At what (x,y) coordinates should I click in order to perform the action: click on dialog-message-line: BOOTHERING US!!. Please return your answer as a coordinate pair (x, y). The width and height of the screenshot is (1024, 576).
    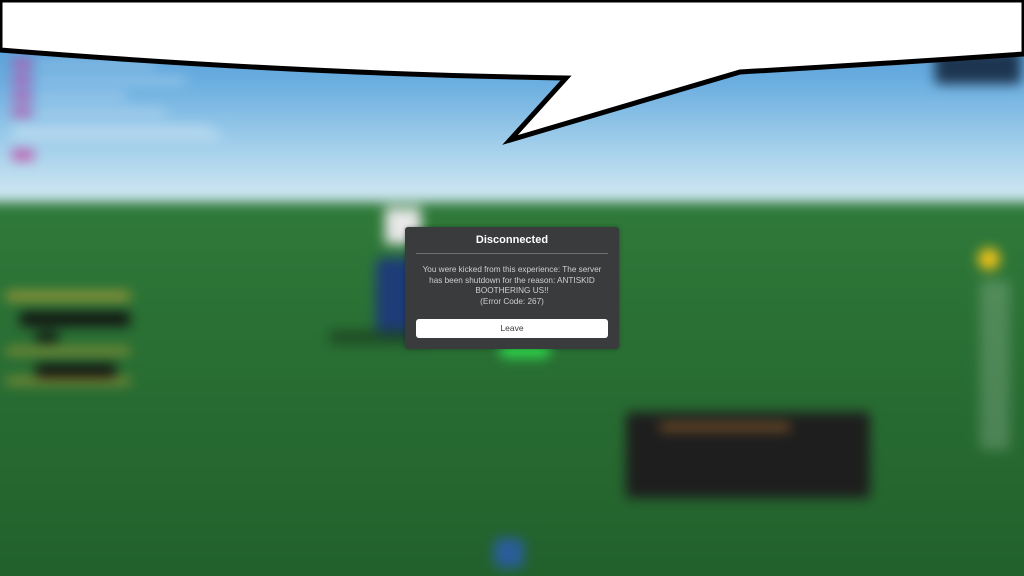
    Looking at the image, I should click on (512, 290).